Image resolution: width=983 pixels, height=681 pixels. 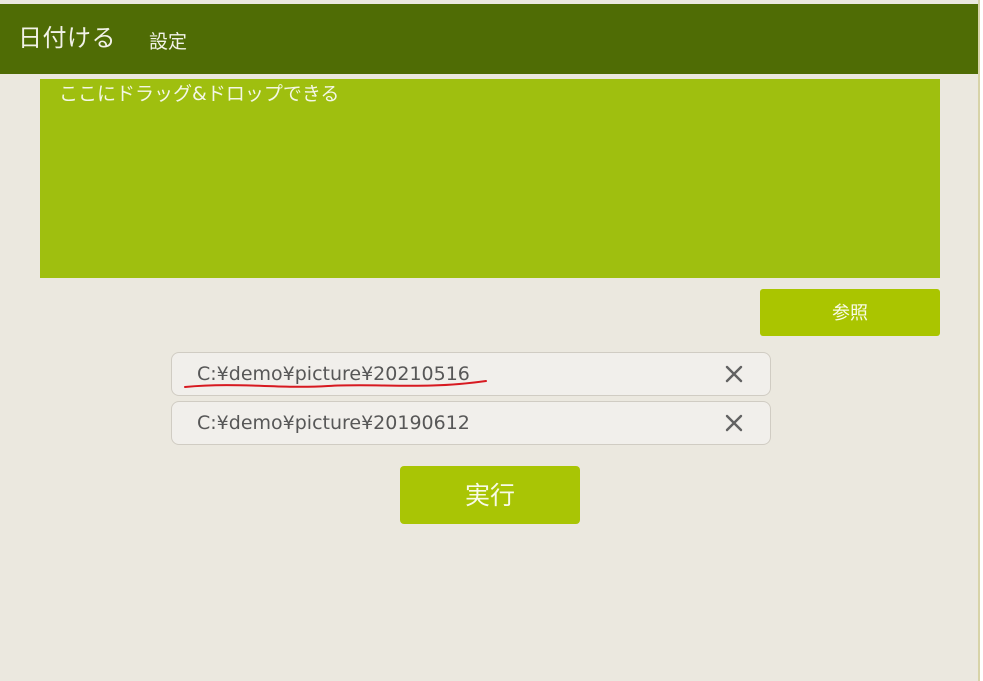 I want to click on app-header: 日付ける 設定, so click(x=489, y=39).